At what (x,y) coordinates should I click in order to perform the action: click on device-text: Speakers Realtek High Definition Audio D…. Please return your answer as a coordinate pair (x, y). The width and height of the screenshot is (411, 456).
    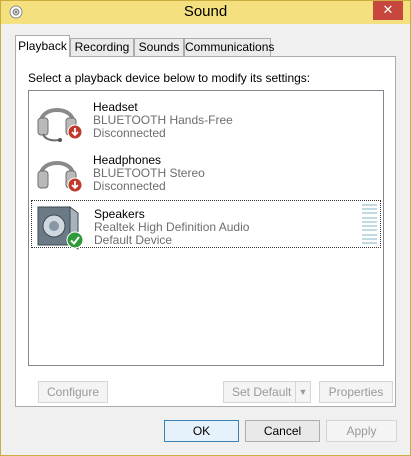
    Looking at the image, I should click on (171, 227).